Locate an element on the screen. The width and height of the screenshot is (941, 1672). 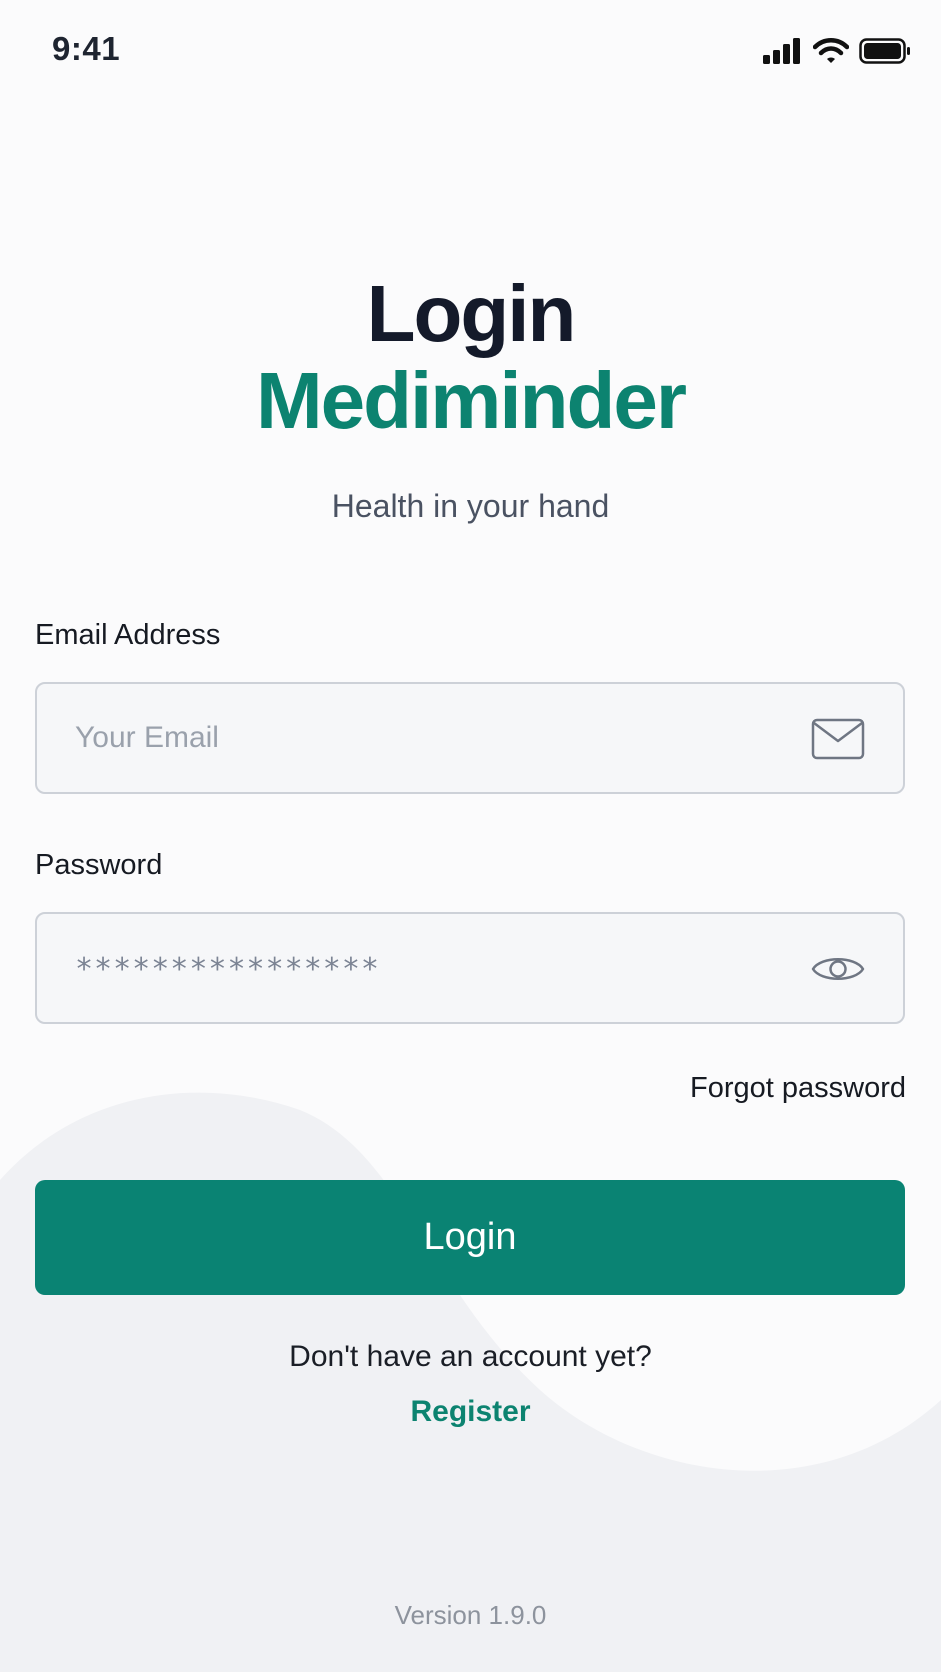
app-brand-name: Mediminder is located at coordinates (471, 400).